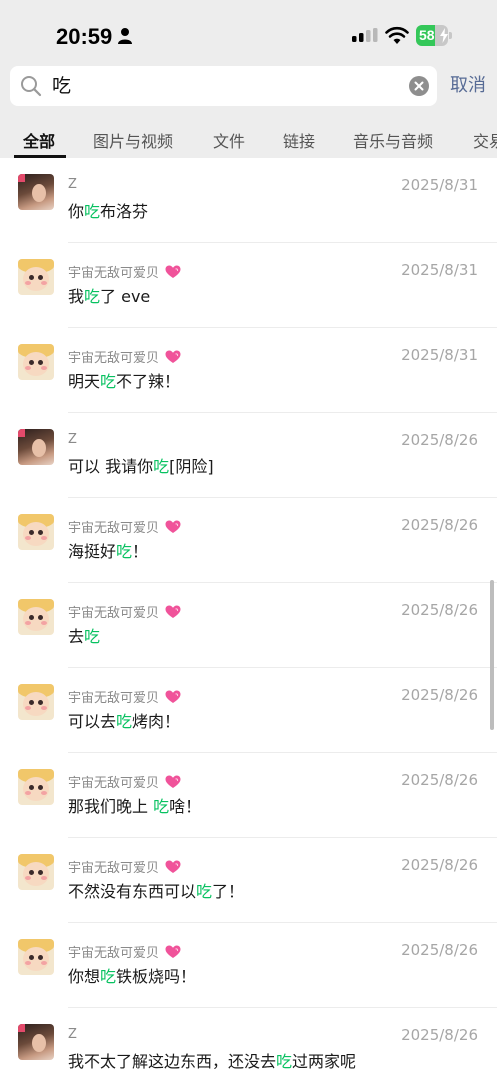  I want to click on result-row: 宇宙无敌可爱贝 2025/8/26 不然没有东西可以吃了！, so click(248, 880).